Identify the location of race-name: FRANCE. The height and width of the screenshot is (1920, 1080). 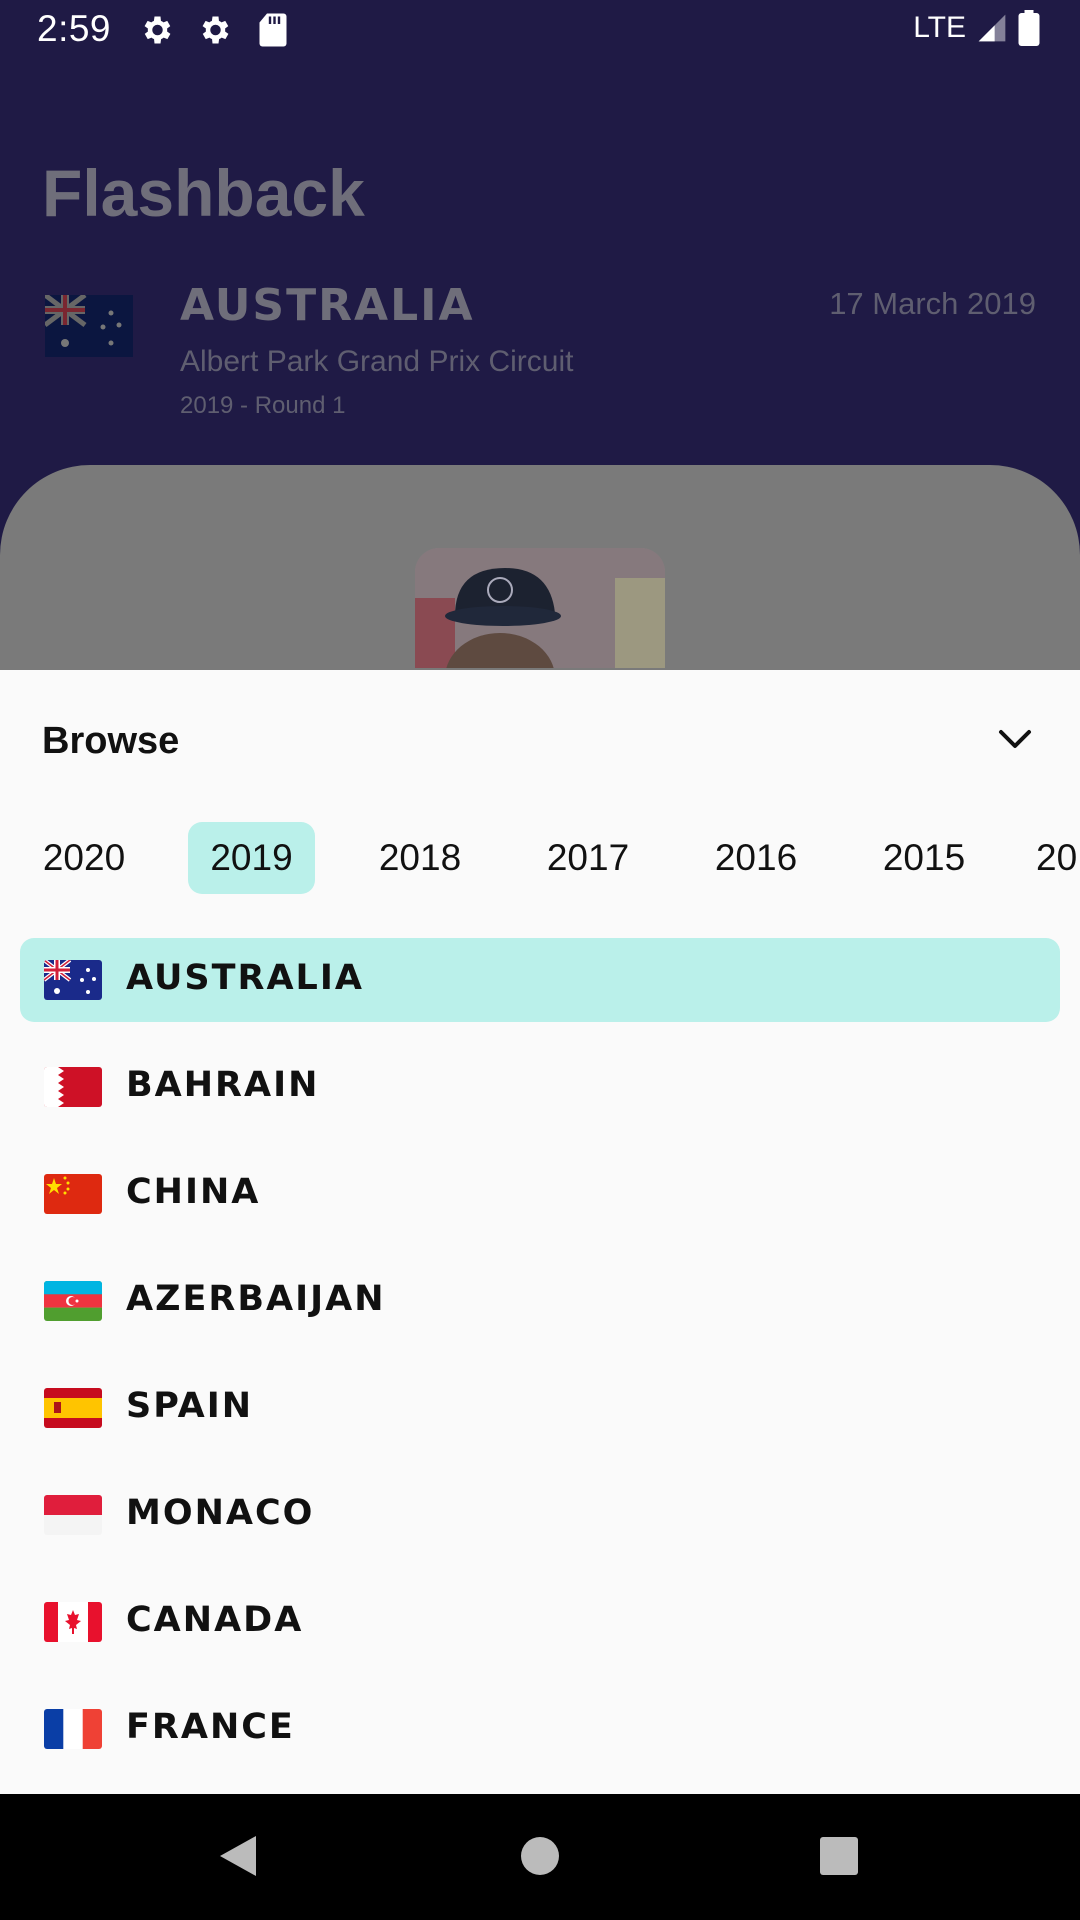
(210, 1727).